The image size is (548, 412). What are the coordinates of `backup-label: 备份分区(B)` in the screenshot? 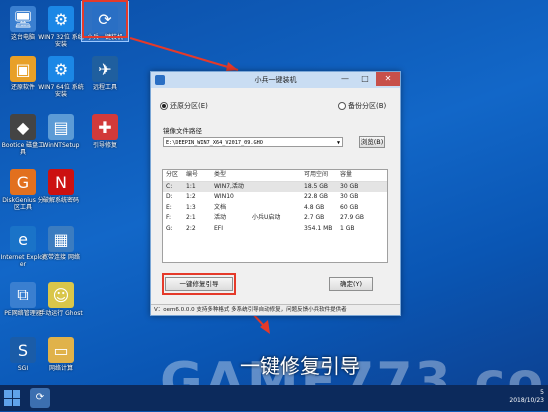 It's located at (367, 106).